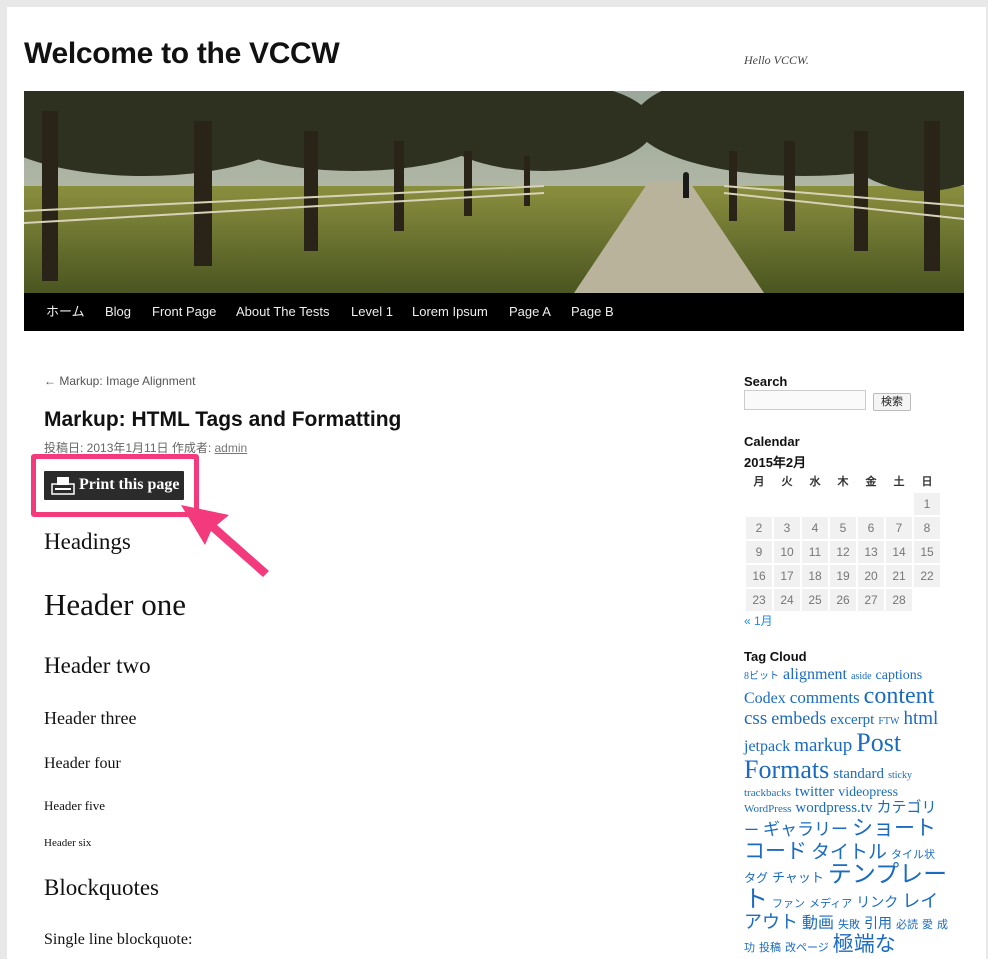  What do you see at coordinates (118, 312) in the screenshot?
I see `nav-item-blog: Blog` at bounding box center [118, 312].